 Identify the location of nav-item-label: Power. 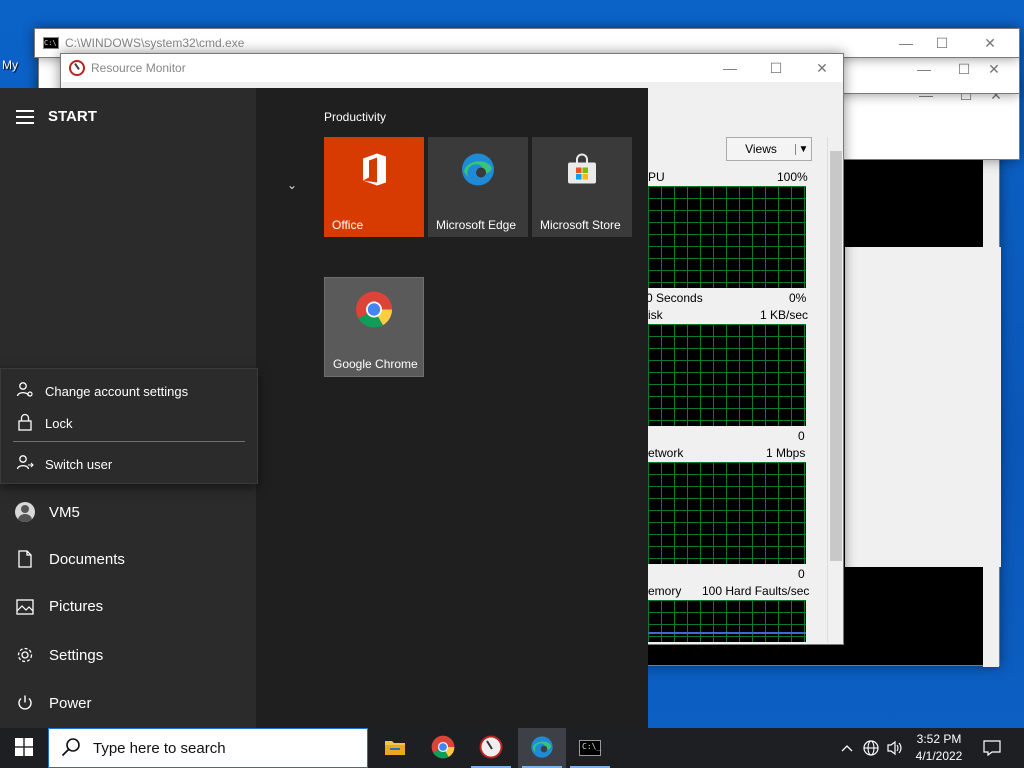
(70, 703).